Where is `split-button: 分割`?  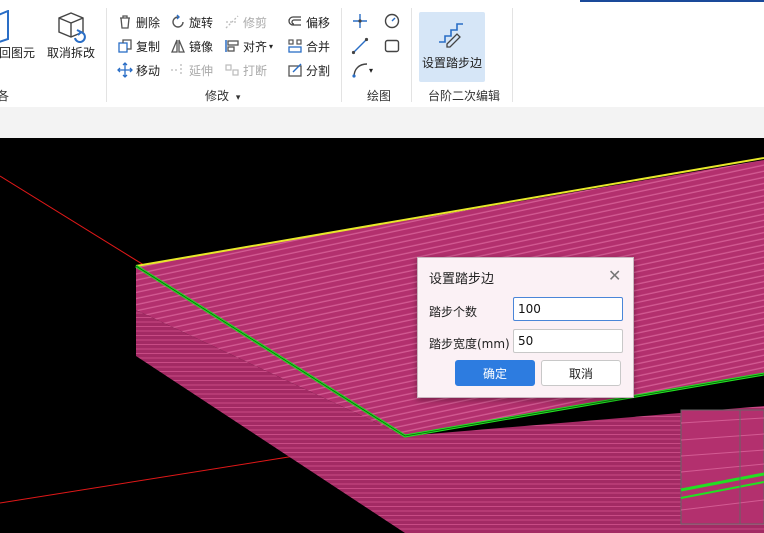
split-button: 分割 is located at coordinates (308, 70).